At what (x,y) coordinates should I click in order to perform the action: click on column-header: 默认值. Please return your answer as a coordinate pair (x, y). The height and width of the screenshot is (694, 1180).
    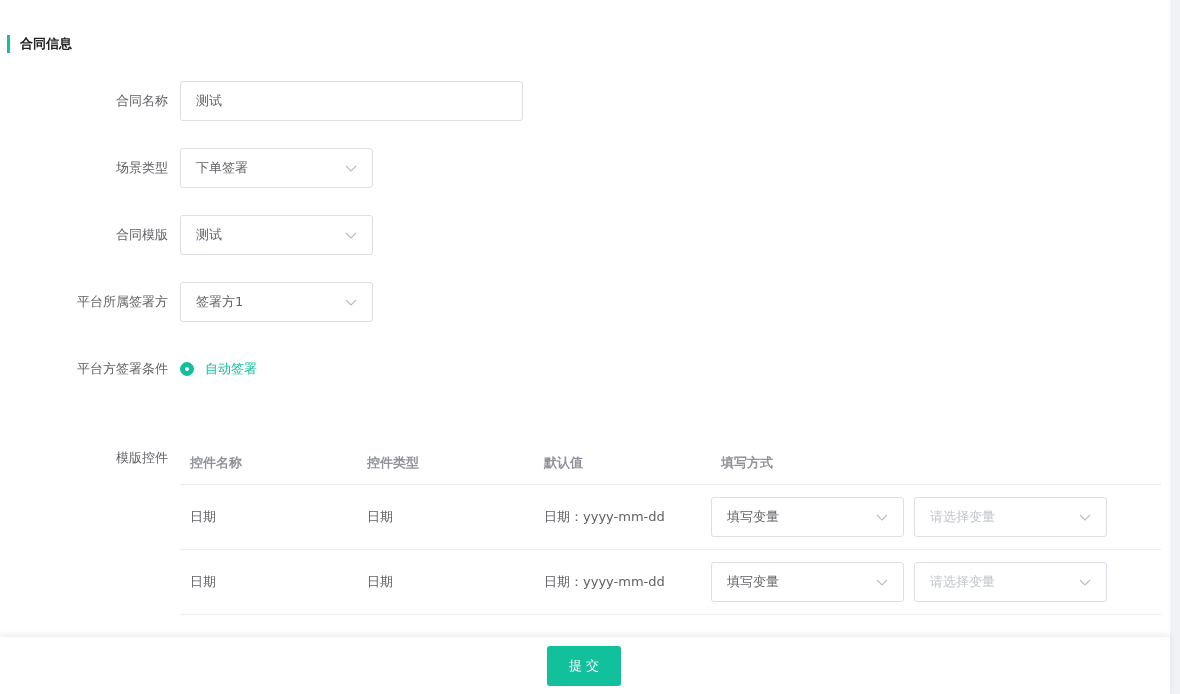
    Looking at the image, I should click on (563, 463).